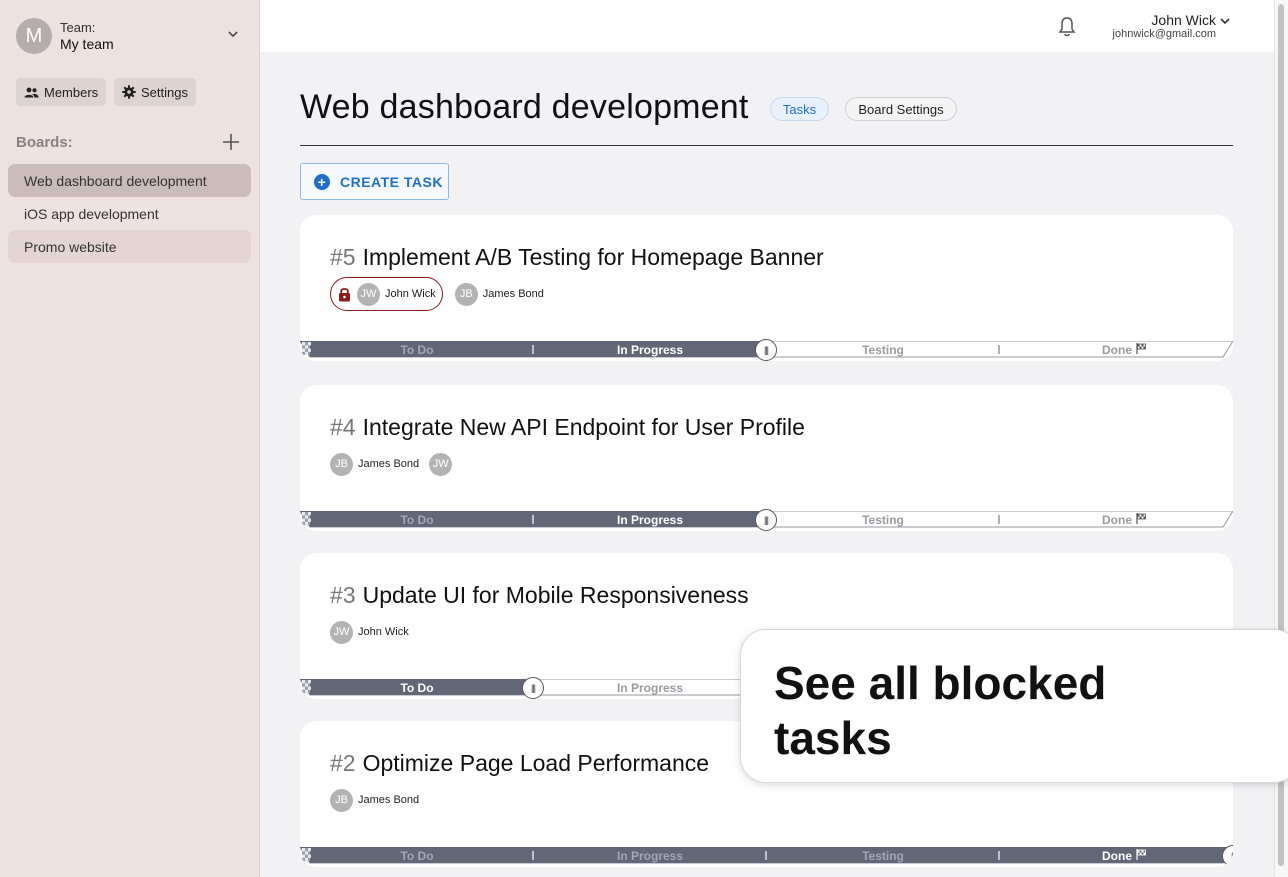 This screenshot has height=877, width=1288. Describe the element at coordinates (536, 763) in the screenshot. I see `task-title: Optimize Page Load Performance` at that location.